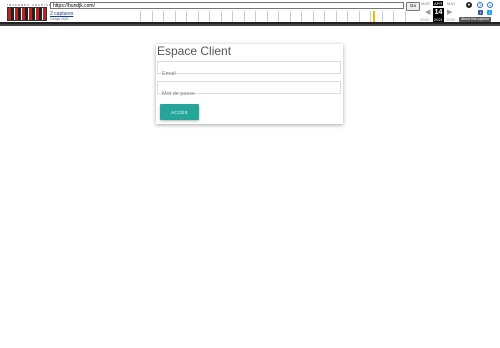  Describe the element at coordinates (179, 112) in the screenshot. I see `access-button: ACCÈS` at that location.